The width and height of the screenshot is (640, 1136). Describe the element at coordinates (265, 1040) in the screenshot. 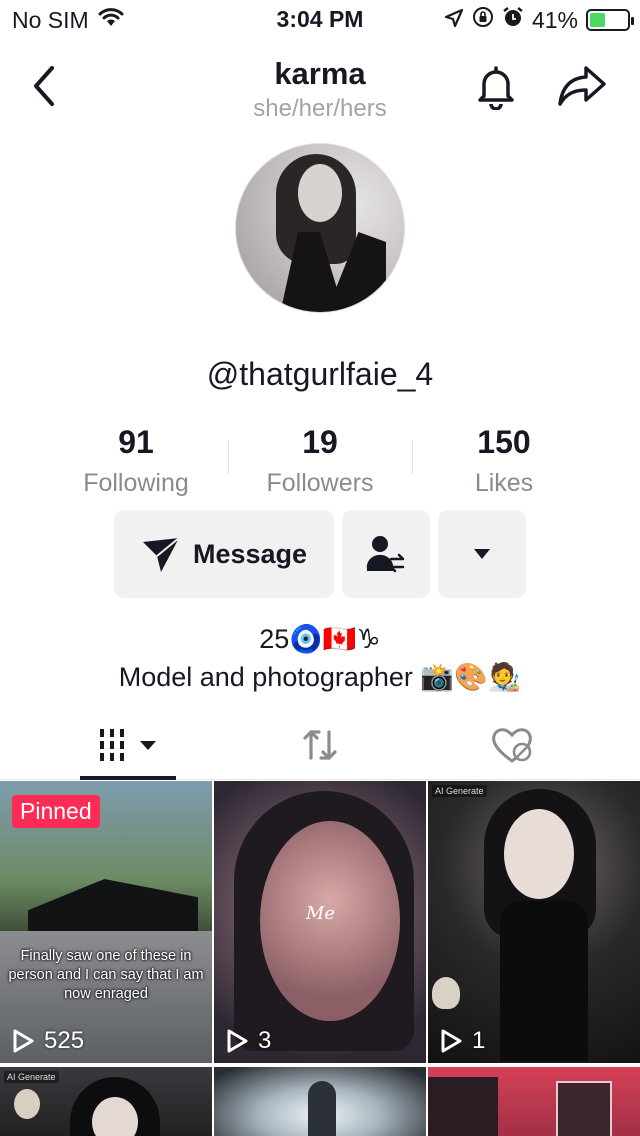

I see `play-count-value: 3` at that location.